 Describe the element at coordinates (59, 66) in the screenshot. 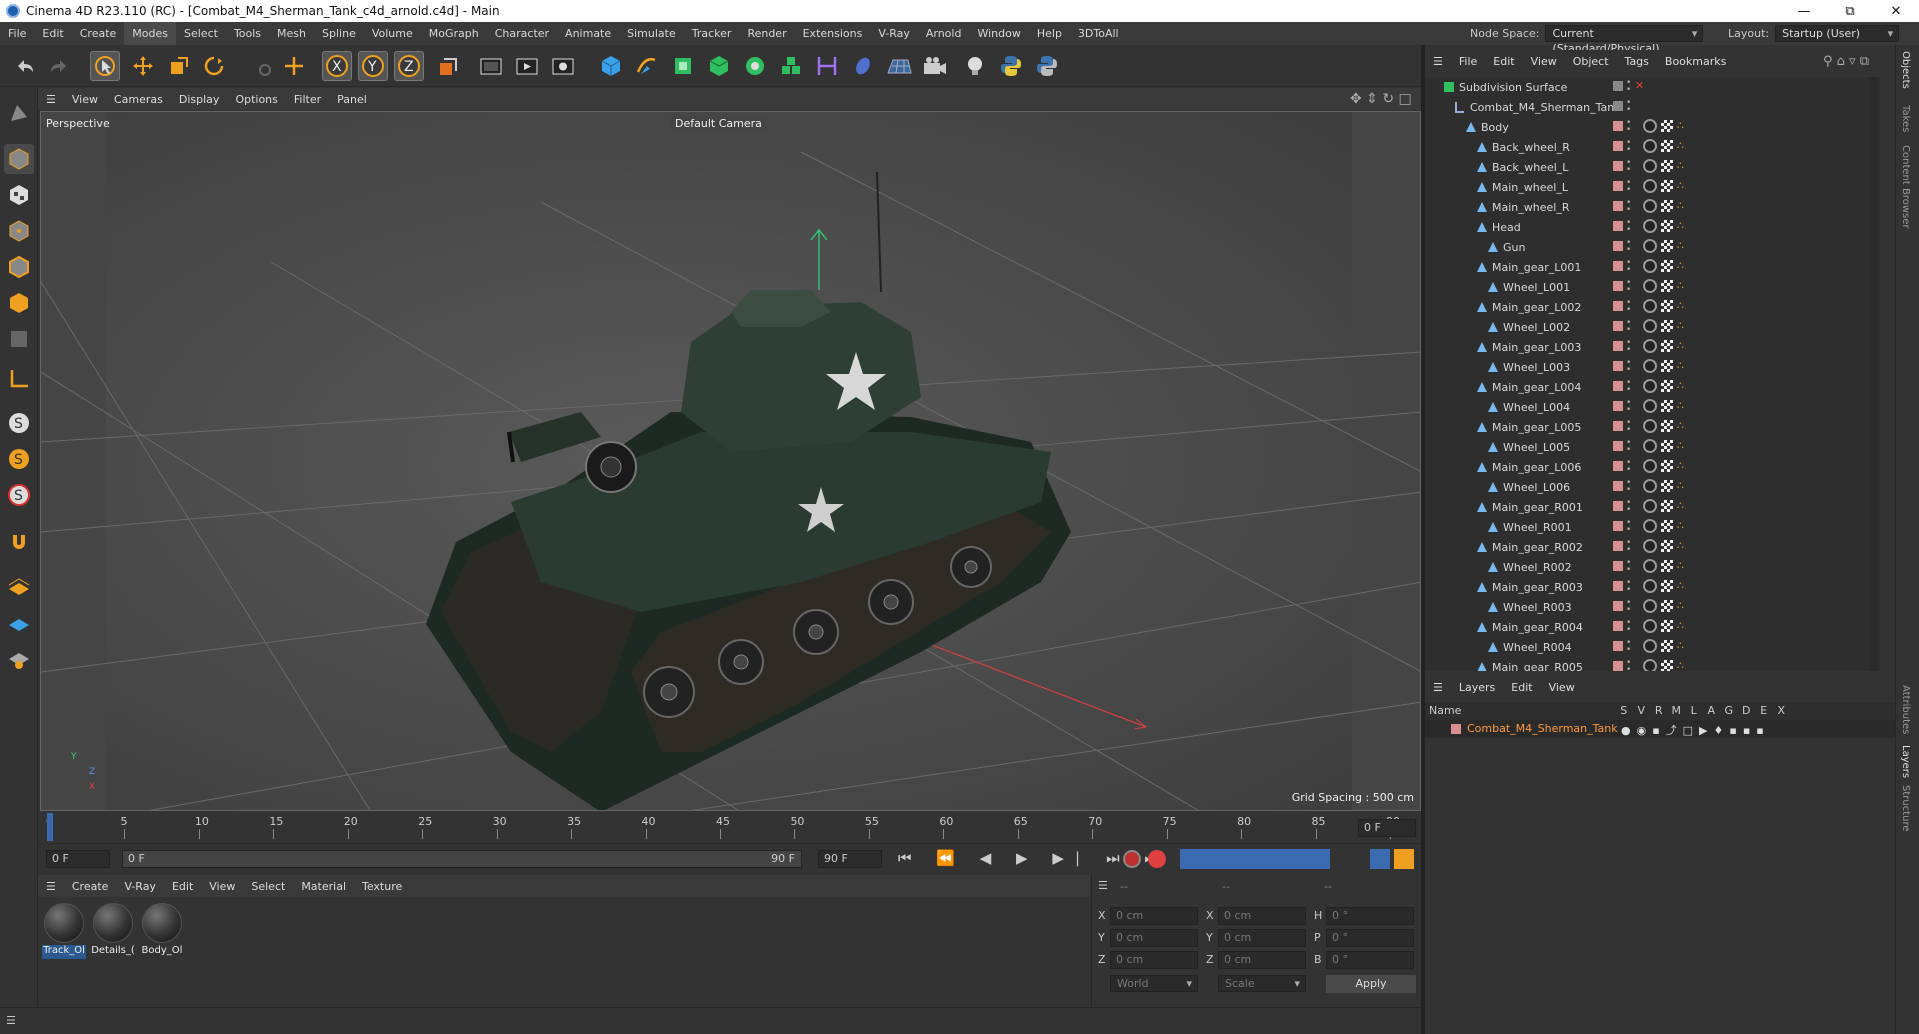

I see `redo-icon` at that location.